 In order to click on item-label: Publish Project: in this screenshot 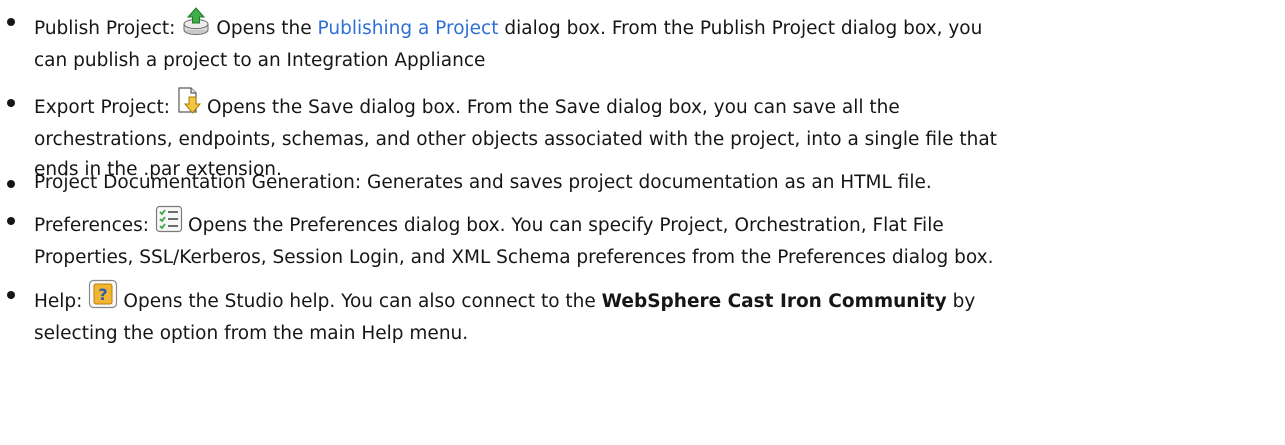, I will do `click(105, 28)`.